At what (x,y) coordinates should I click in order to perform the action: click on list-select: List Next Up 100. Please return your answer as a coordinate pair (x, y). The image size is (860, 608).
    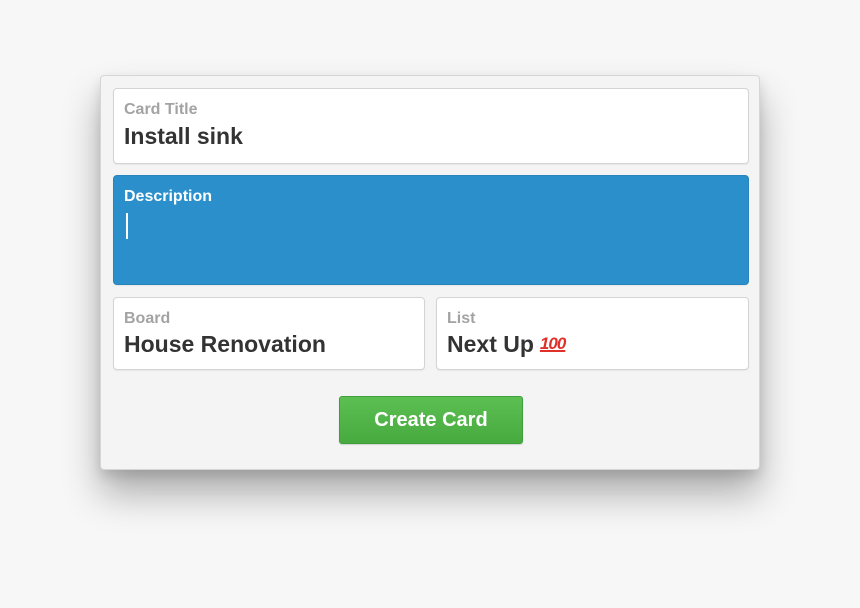
    Looking at the image, I should click on (592, 333).